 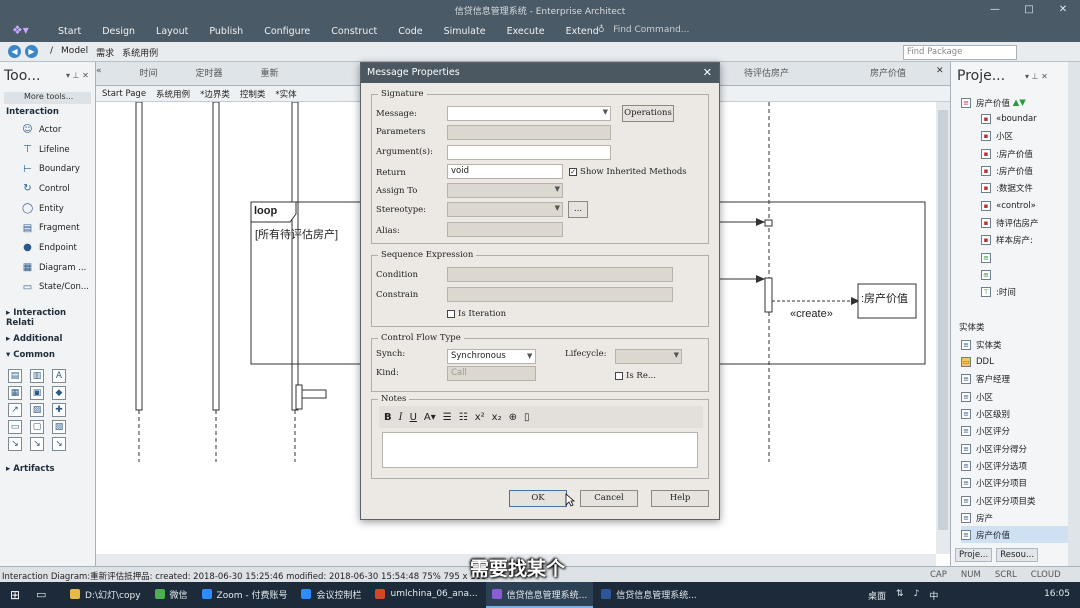 I want to click on volume-icon: ♪, so click(x=917, y=595).